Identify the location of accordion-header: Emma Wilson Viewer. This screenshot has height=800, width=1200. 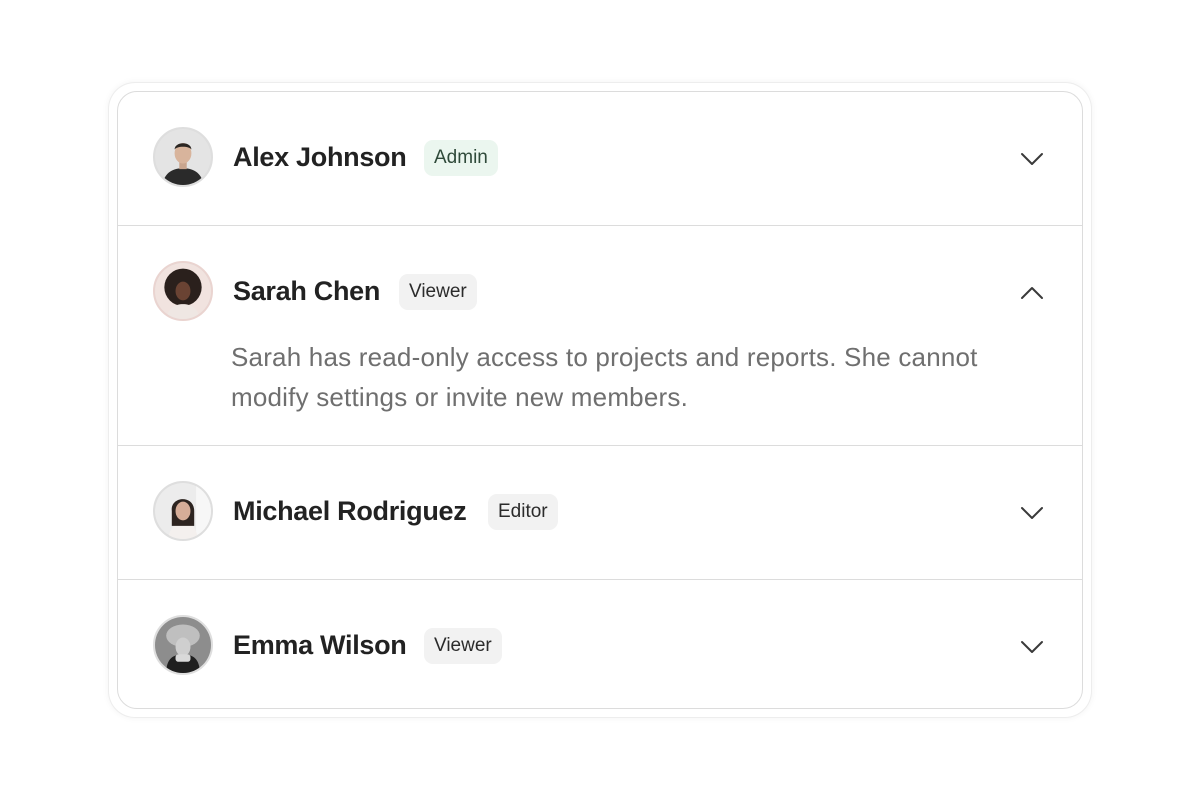
(600, 644).